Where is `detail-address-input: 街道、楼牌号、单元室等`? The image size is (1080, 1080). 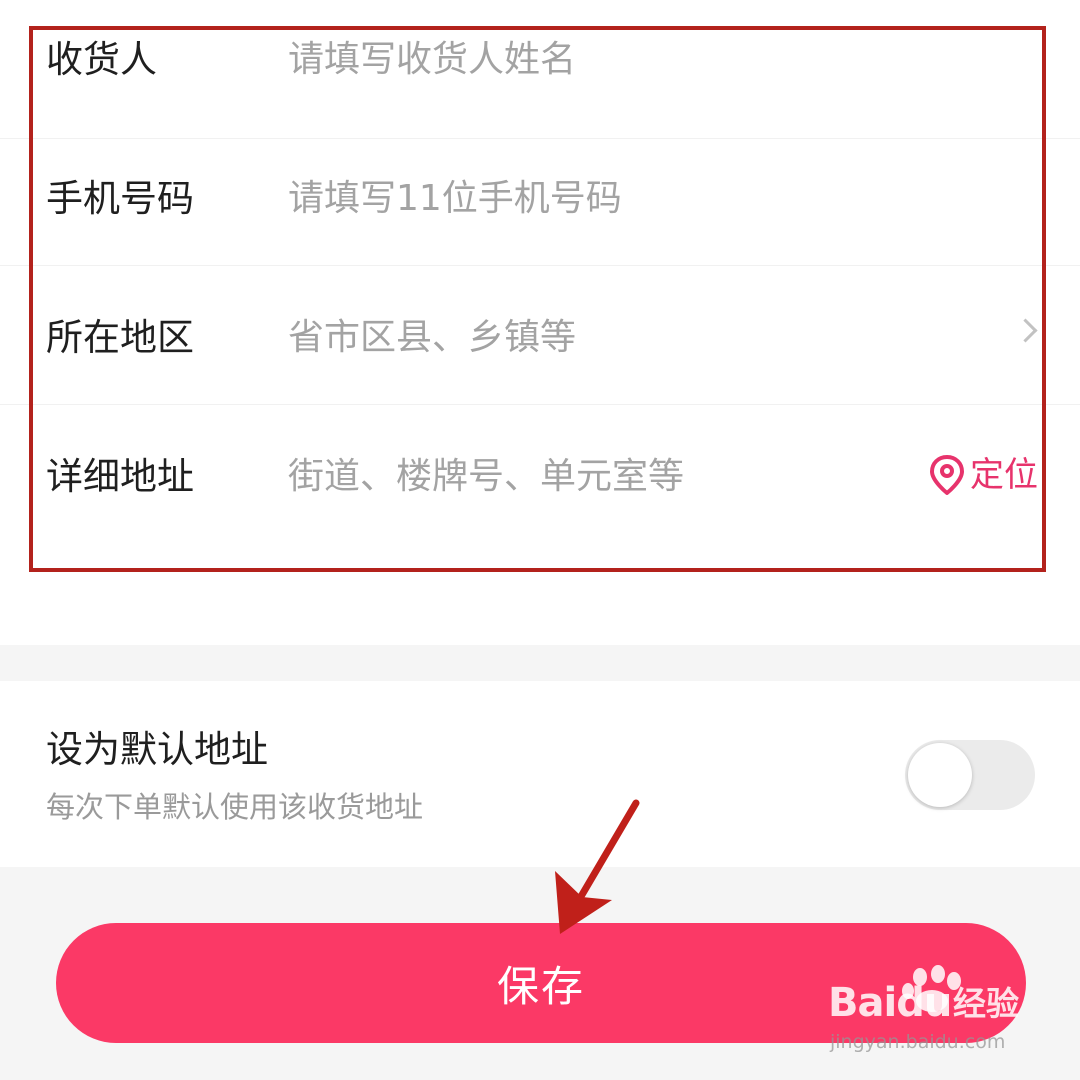
detail-address-input: 街道、楼牌号、单元室等 is located at coordinates (486, 477).